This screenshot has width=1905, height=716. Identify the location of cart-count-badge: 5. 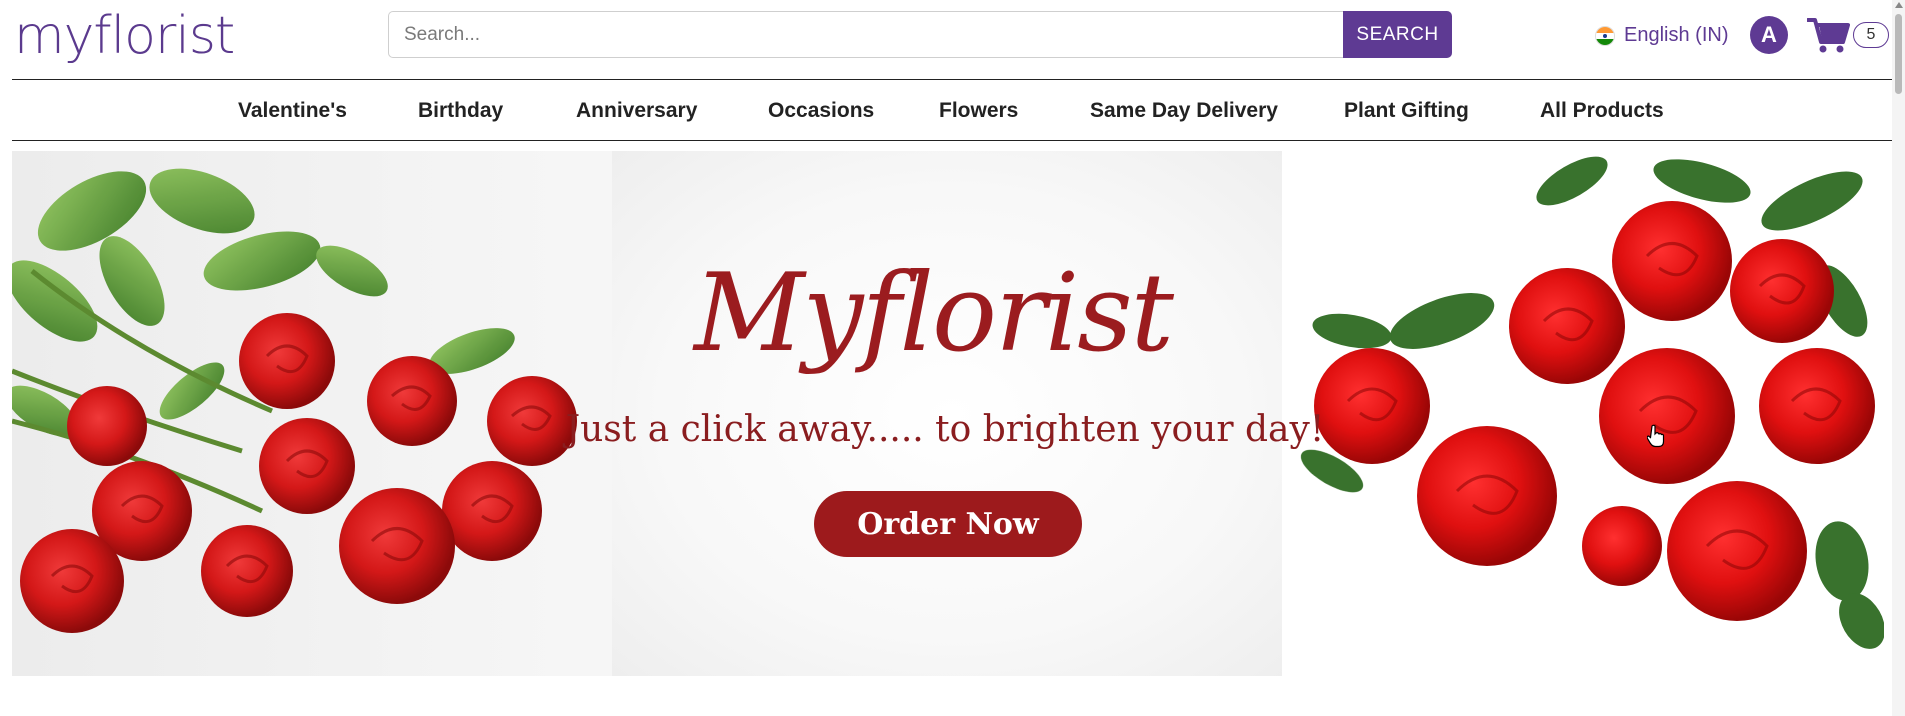
(1871, 35).